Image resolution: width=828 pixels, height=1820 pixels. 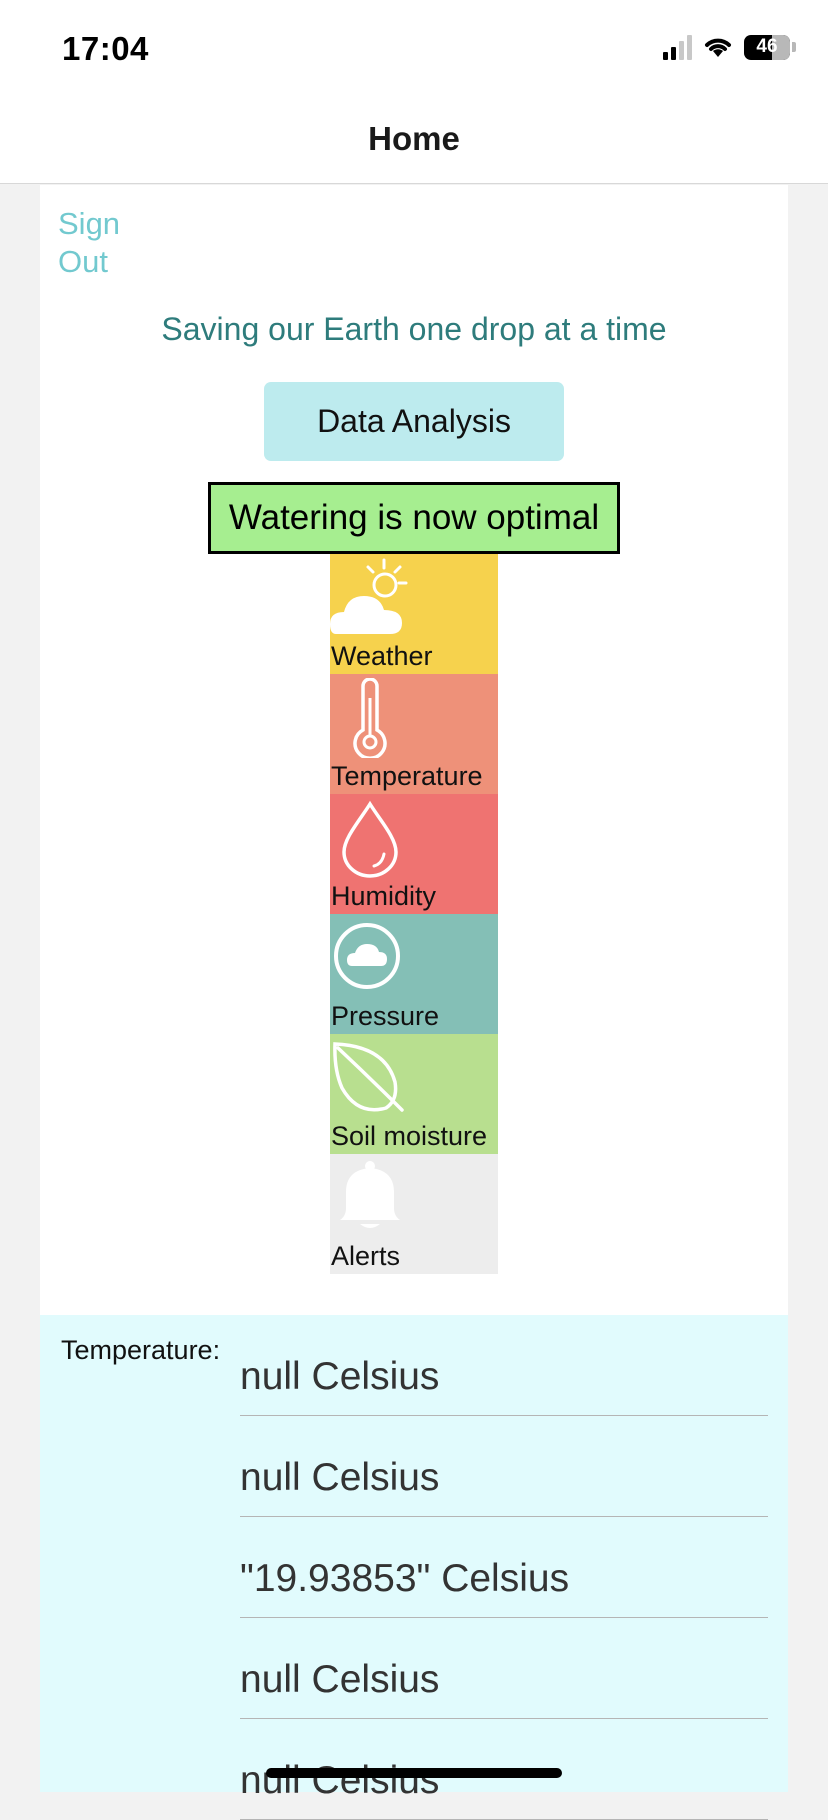 I want to click on tile-alerts: Alerts, so click(x=414, y=1214).